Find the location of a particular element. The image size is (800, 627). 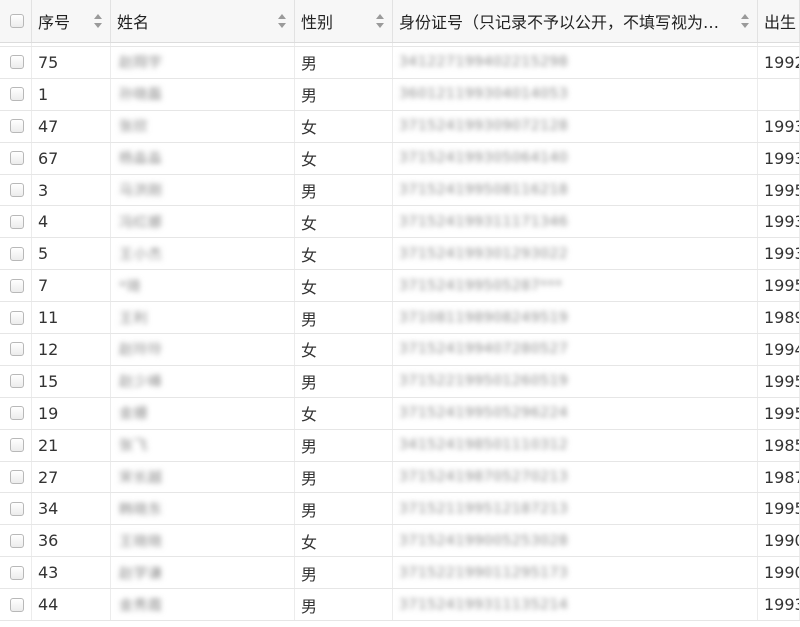

table-row: 67 杨淼淼 女 371524199305064140 1993 is located at coordinates (400, 158).